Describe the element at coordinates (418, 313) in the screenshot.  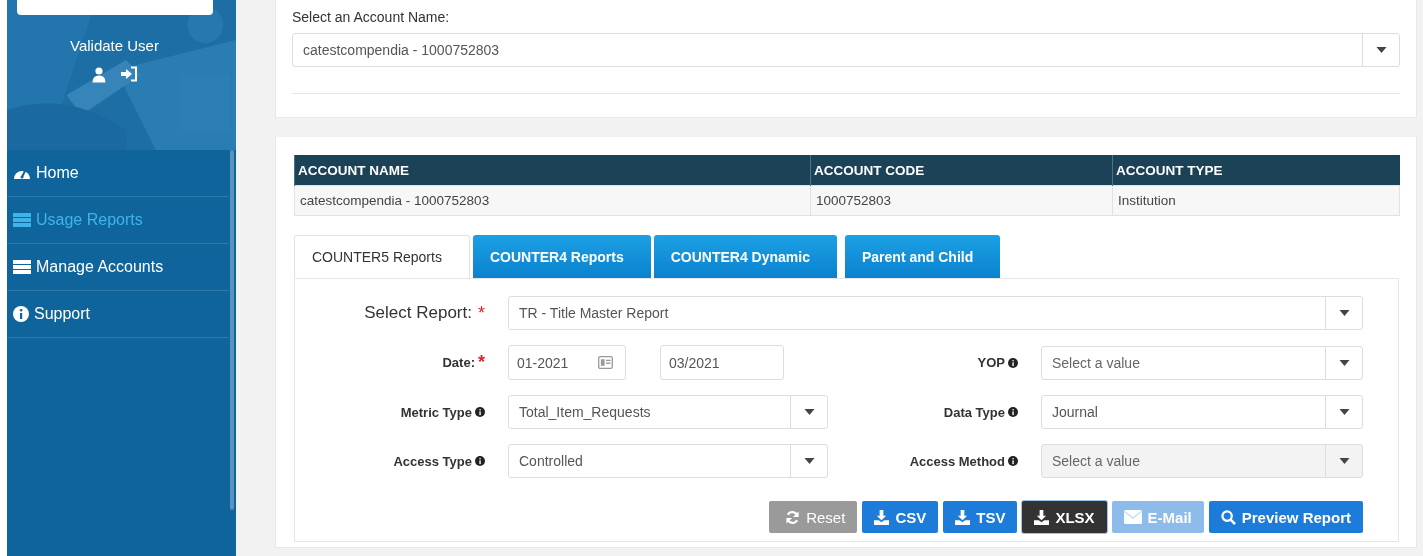
I see `field-label: Select Report:` at that location.